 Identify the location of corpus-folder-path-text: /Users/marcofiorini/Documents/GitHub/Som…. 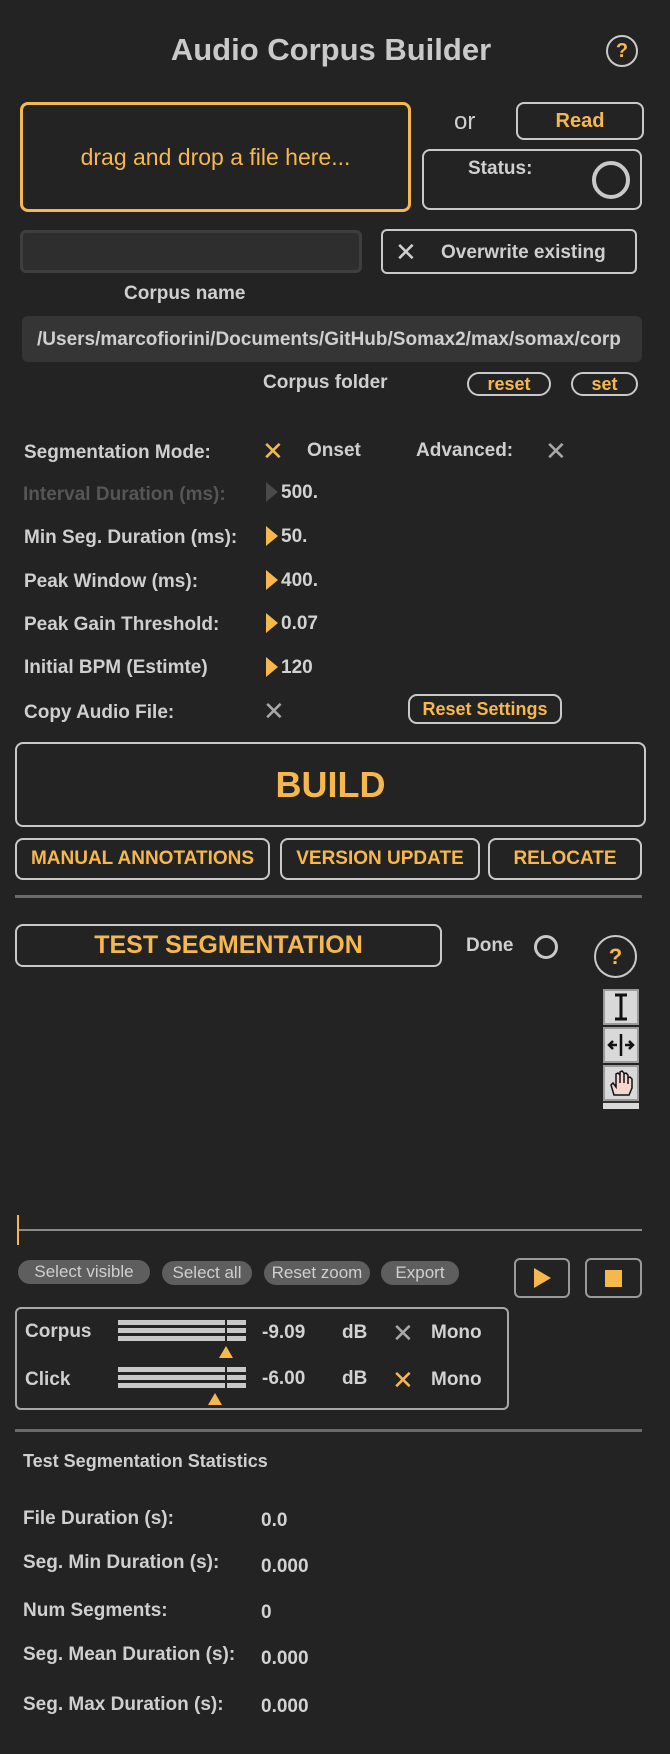
(329, 339).